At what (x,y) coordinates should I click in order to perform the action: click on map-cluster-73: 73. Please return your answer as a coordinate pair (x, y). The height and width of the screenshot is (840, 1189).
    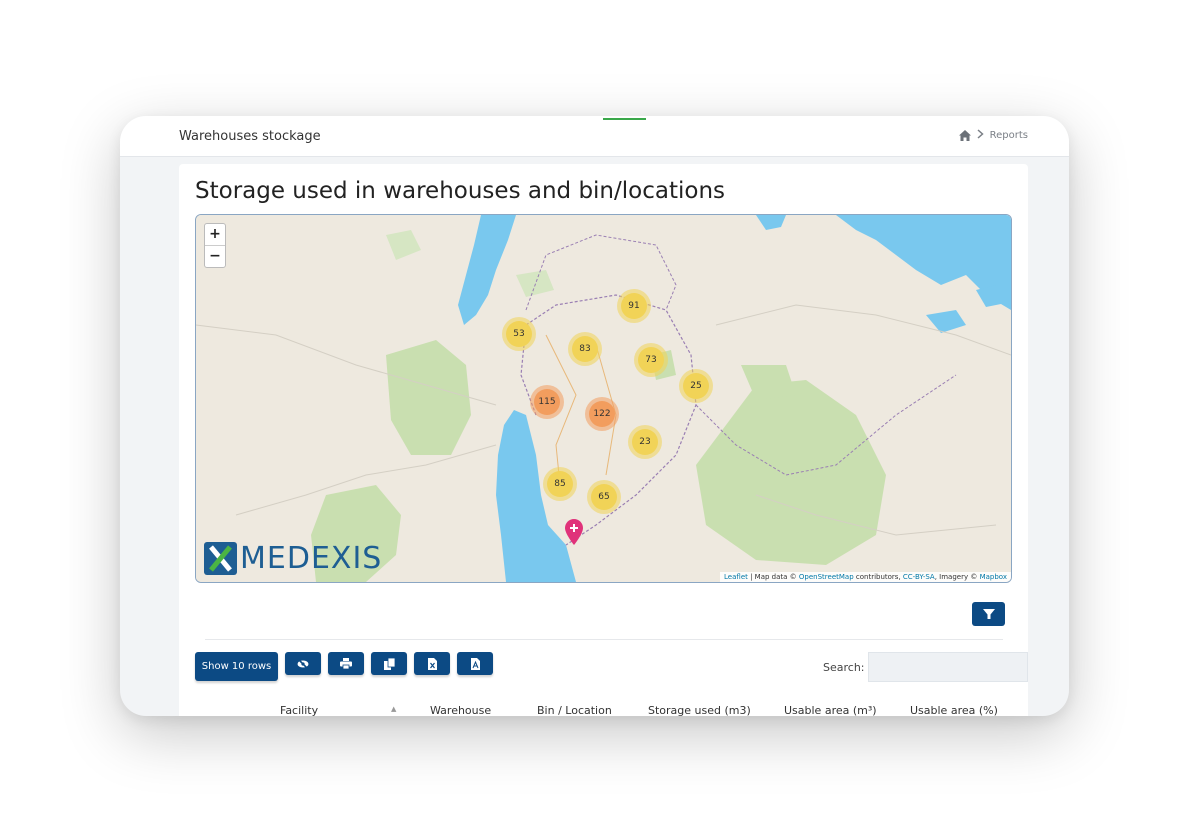
    Looking at the image, I should click on (651, 360).